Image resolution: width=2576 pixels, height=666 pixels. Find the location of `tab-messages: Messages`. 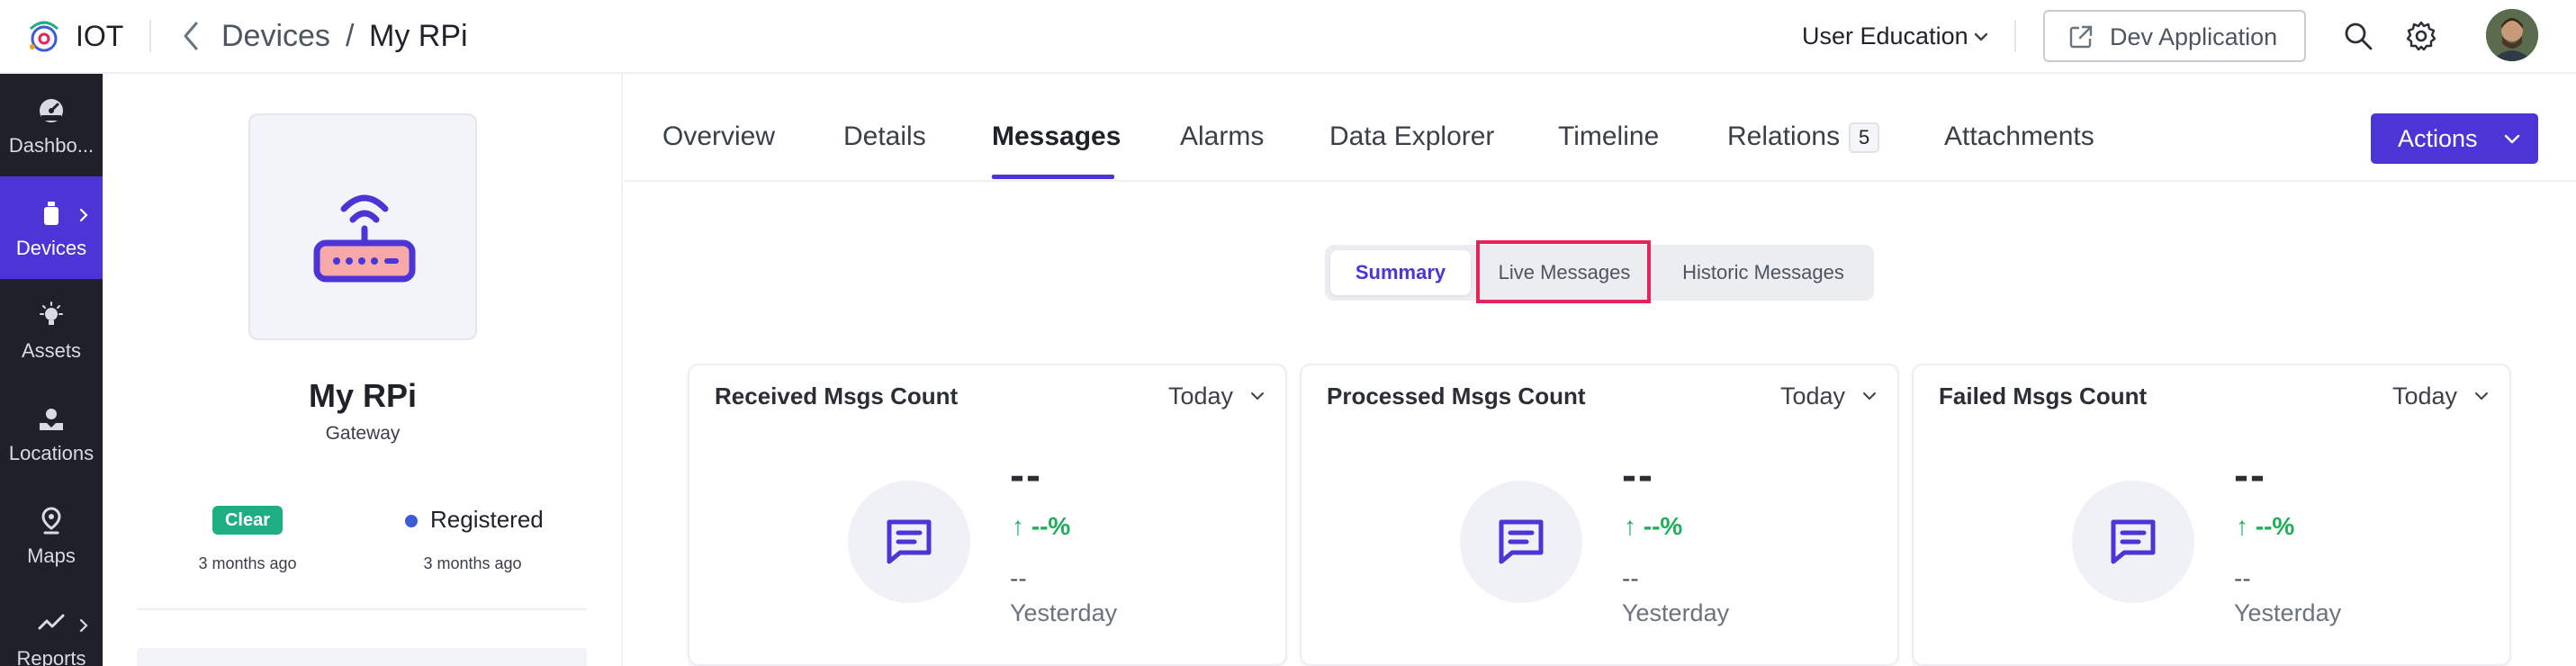

tab-messages: Messages is located at coordinates (1056, 137).